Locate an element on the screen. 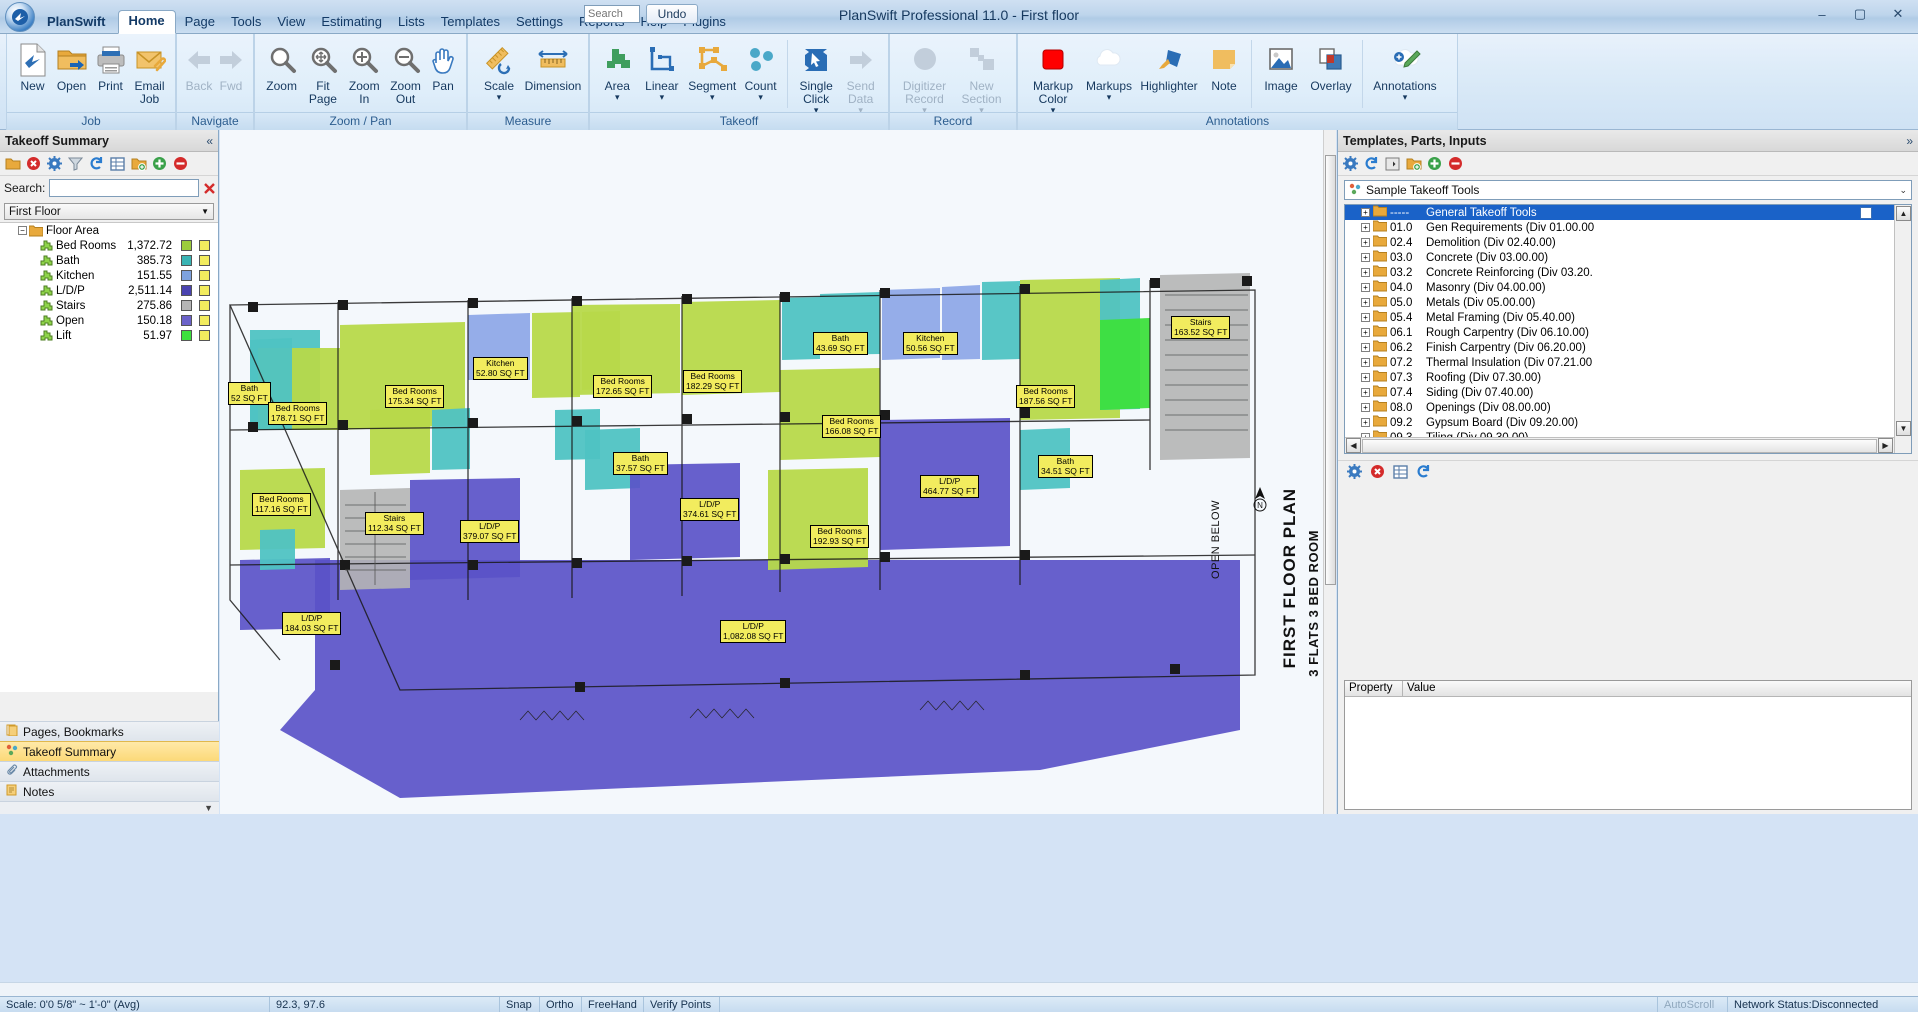  template-tree-row: + 01.0 Gen Requirements (Div 01.00.00 is located at coordinates (1619, 227).